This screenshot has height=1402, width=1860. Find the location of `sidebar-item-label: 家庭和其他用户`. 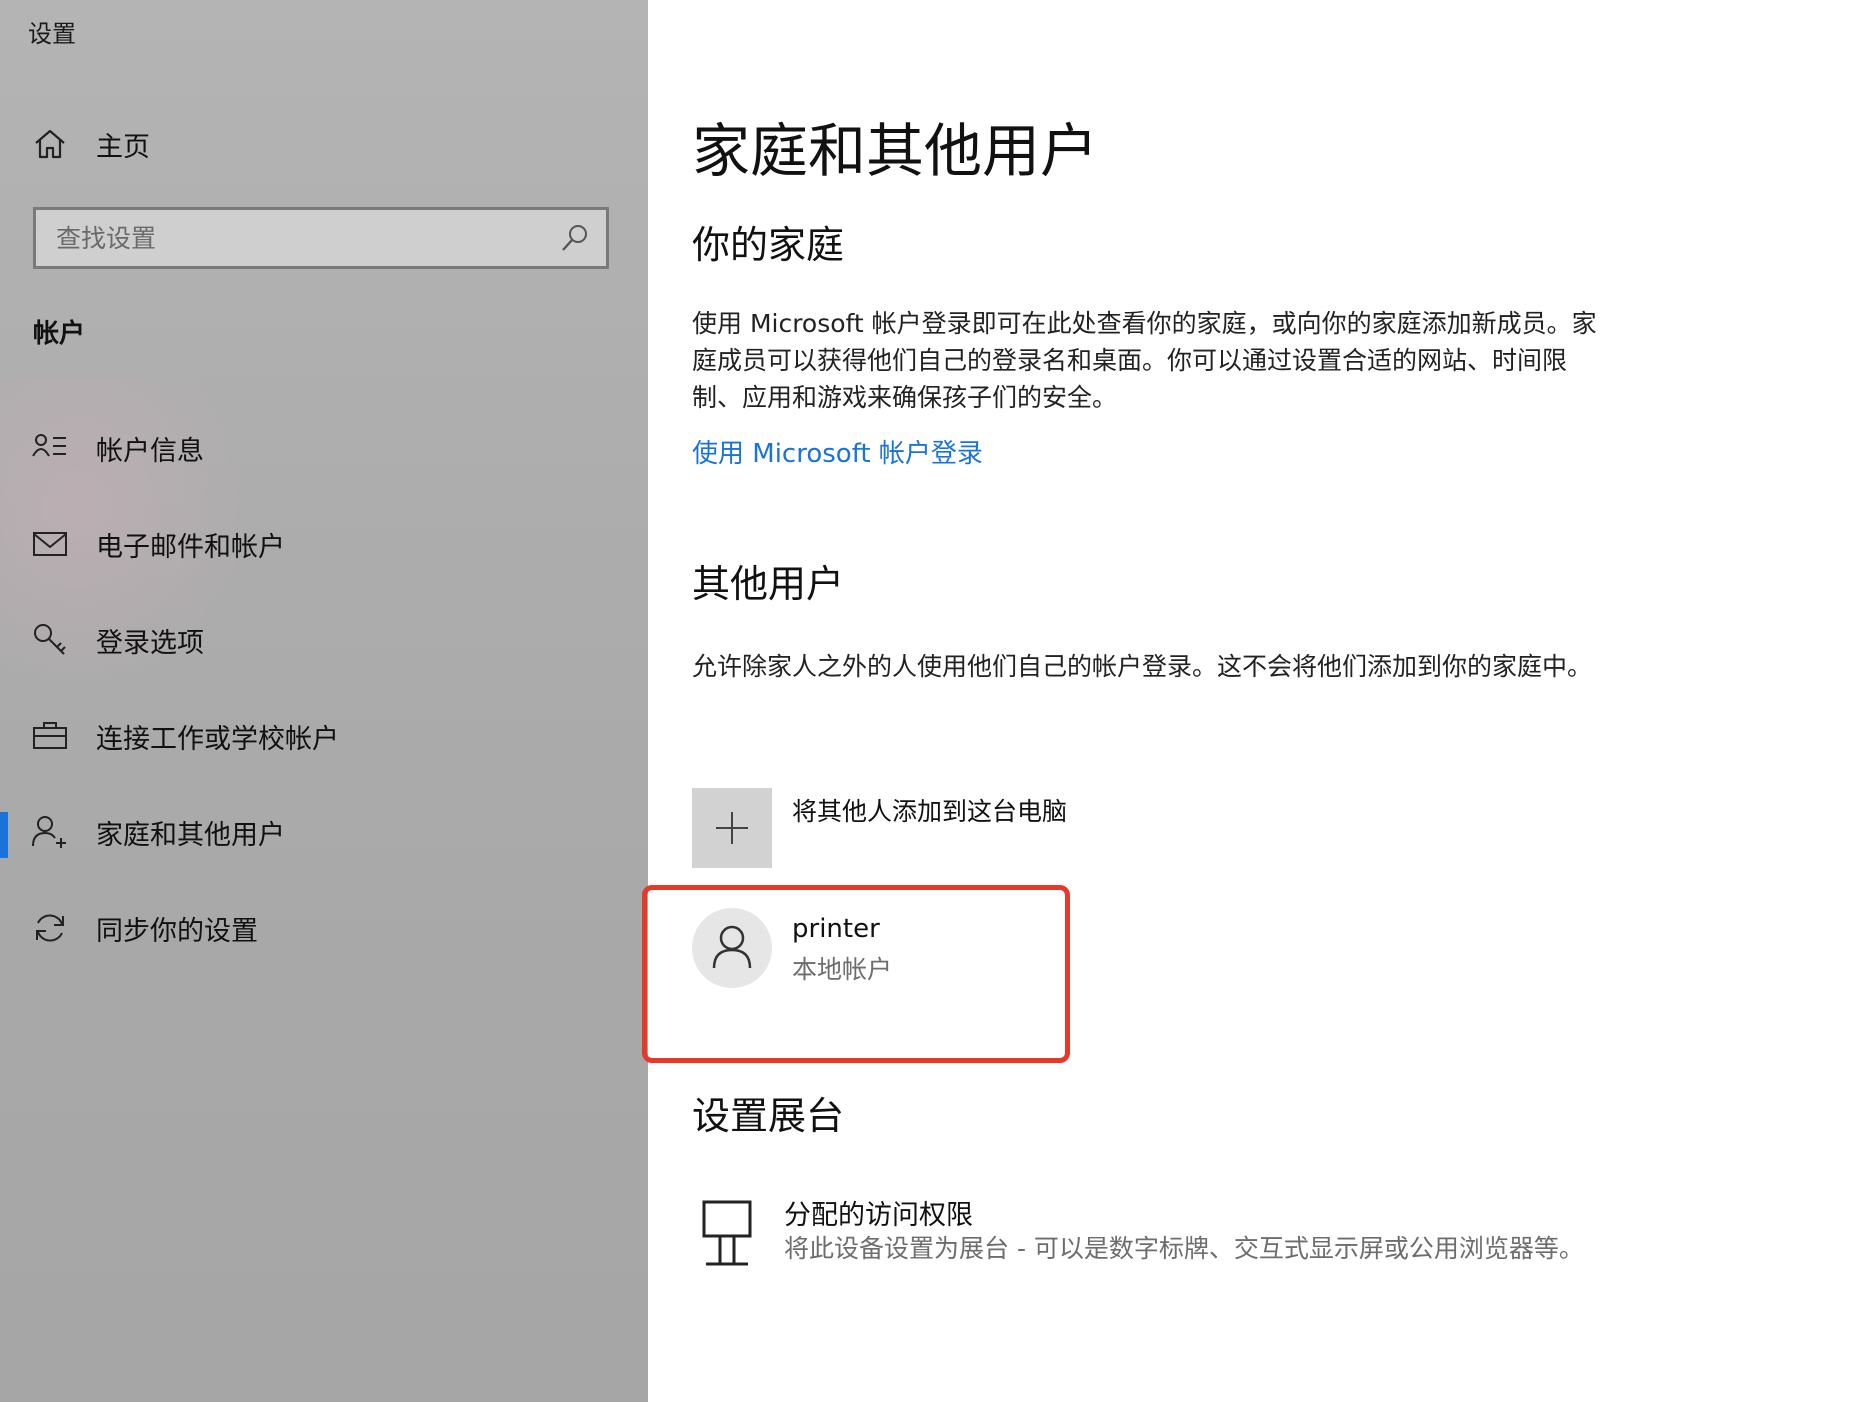

sidebar-item-label: 家庭和其他用户 is located at coordinates (190, 835).